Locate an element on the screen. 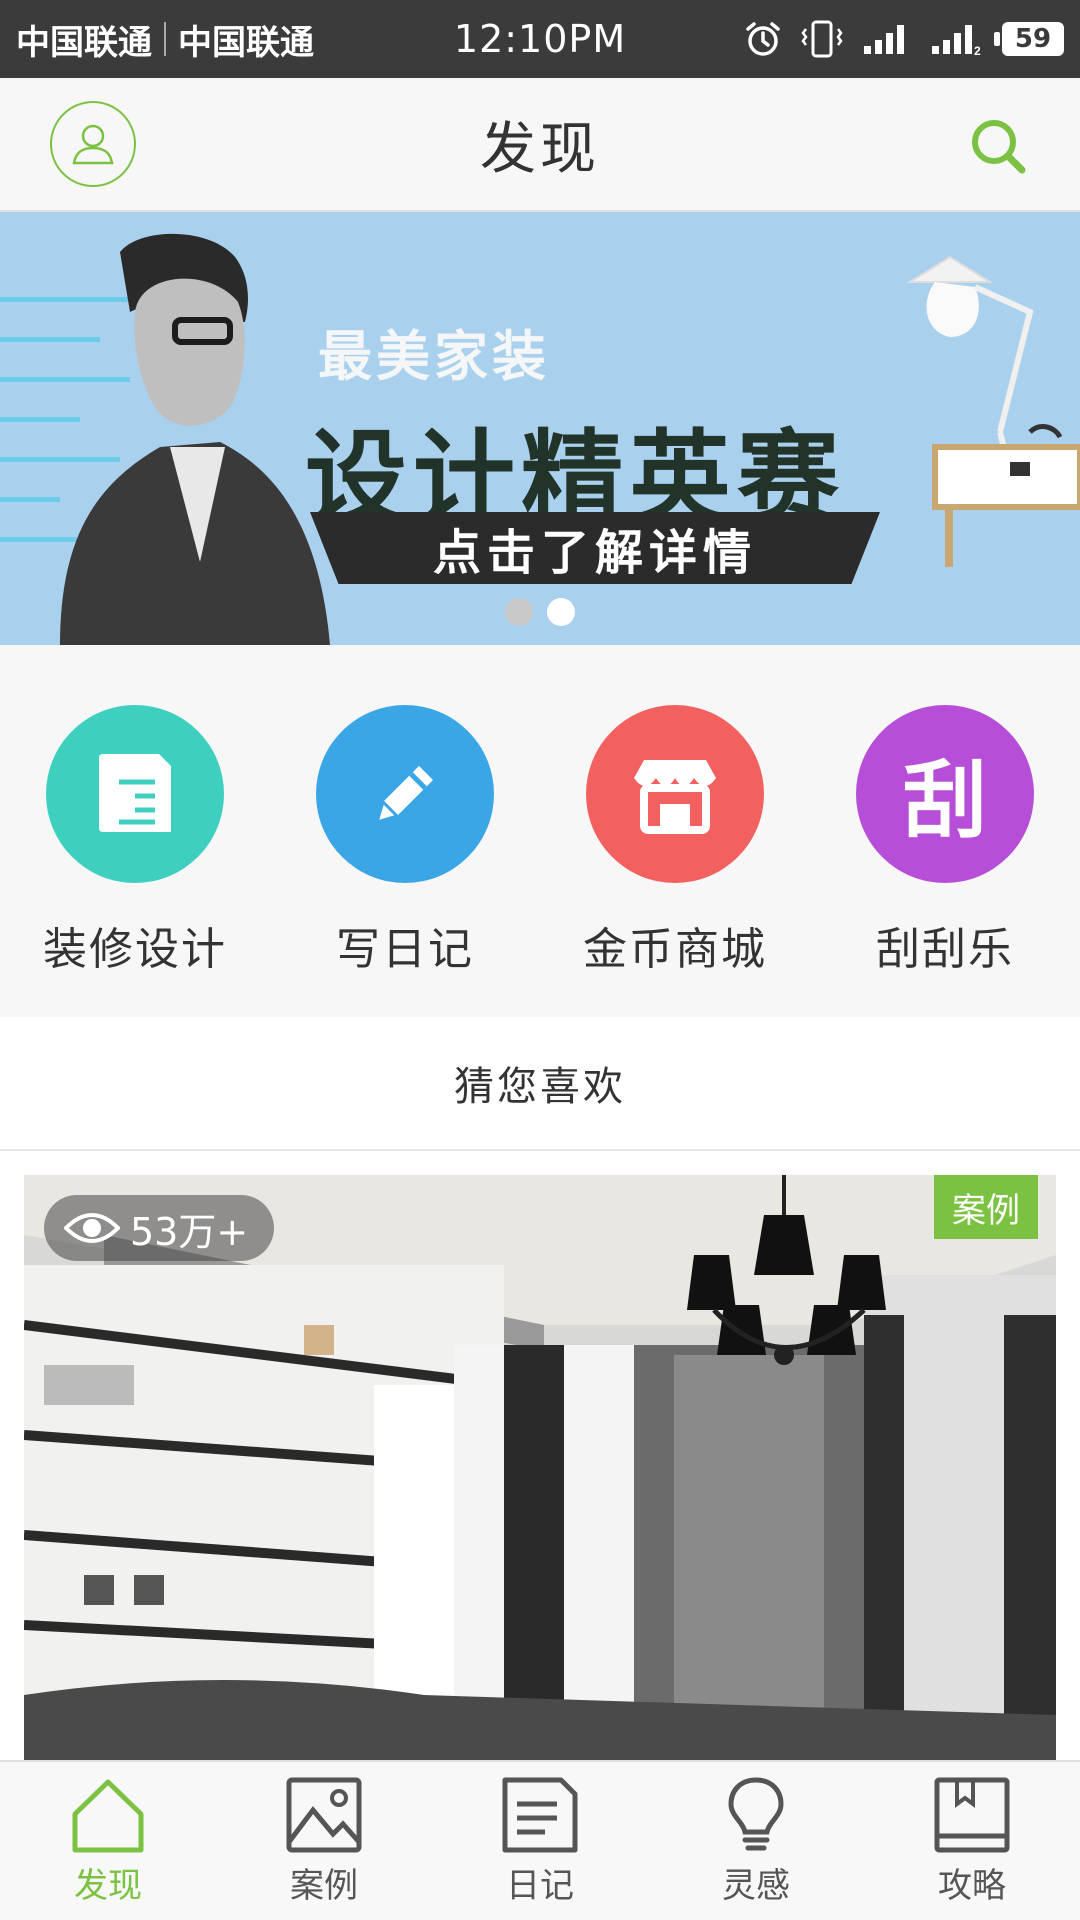 The width and height of the screenshot is (1080, 1920). tab-cases: 案例 is located at coordinates (324, 1841).